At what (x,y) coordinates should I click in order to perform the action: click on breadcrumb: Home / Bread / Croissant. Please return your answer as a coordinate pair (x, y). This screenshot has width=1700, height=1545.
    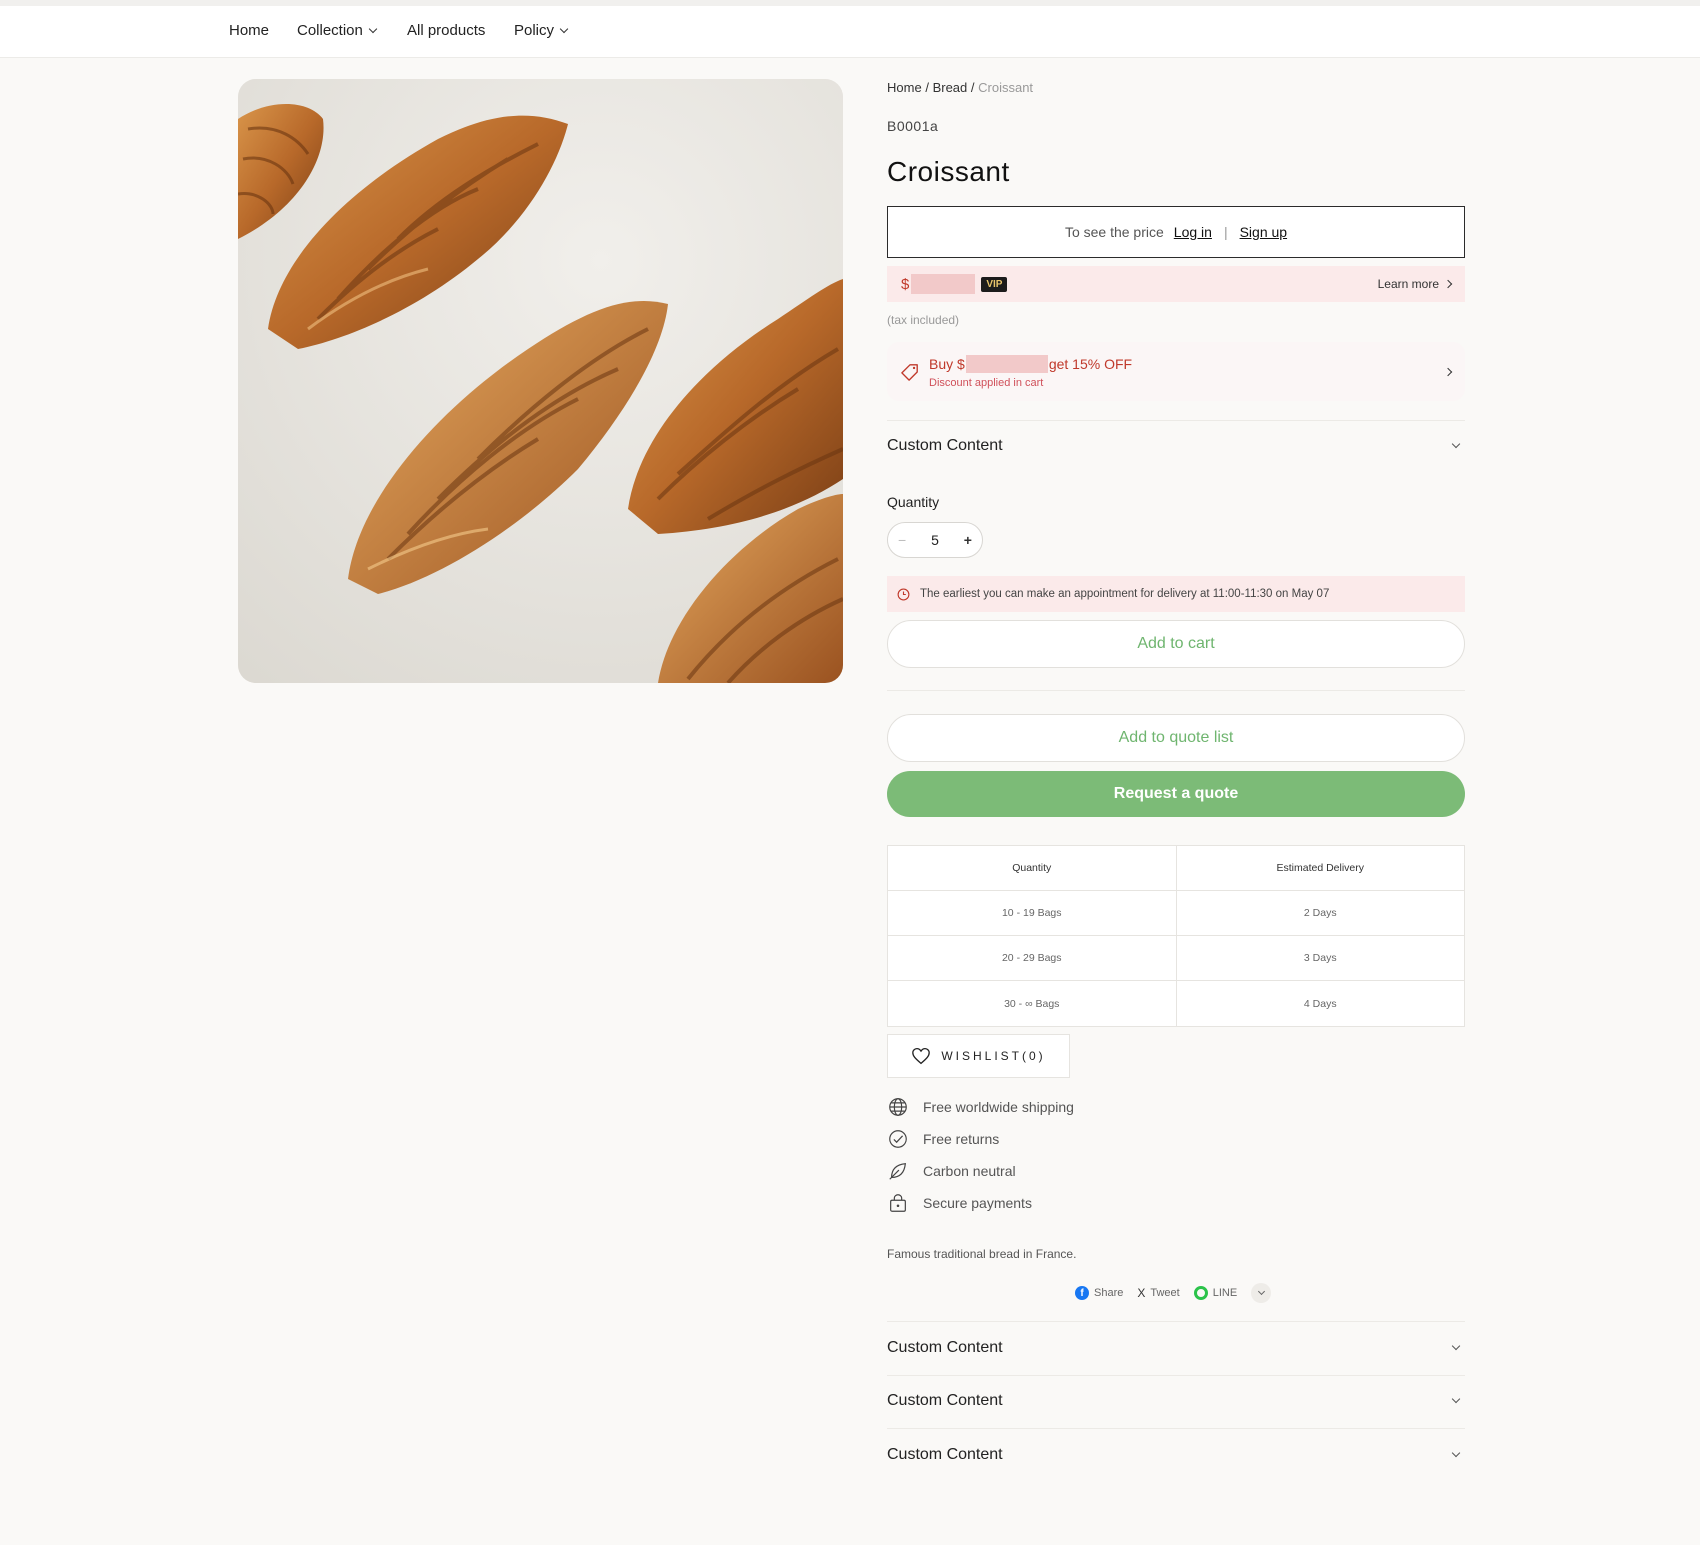
    Looking at the image, I should click on (1176, 87).